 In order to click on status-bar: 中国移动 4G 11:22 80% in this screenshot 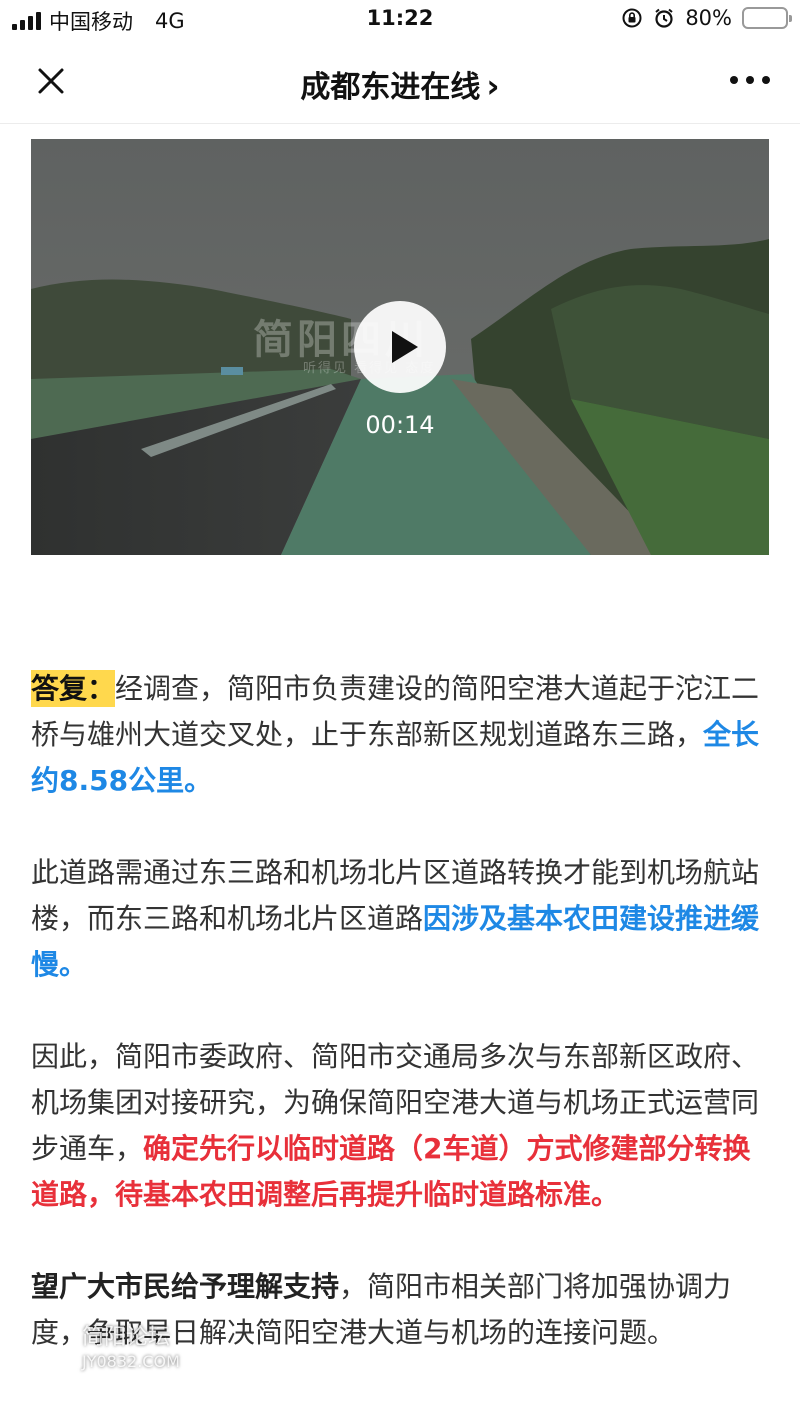, I will do `click(400, 20)`.